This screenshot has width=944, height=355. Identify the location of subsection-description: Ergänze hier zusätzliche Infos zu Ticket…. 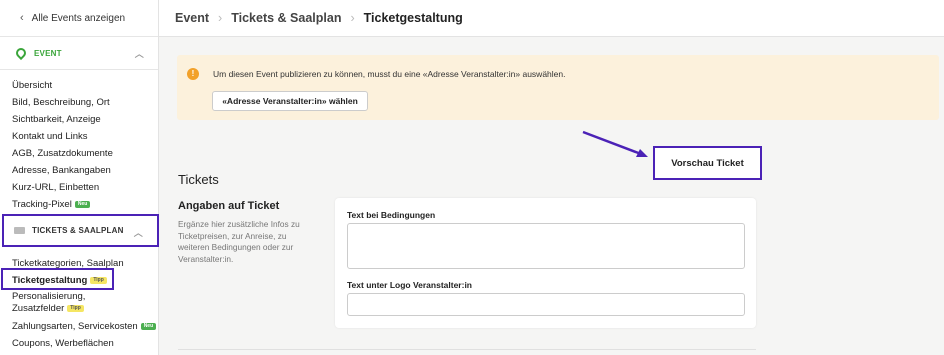
(239, 241).